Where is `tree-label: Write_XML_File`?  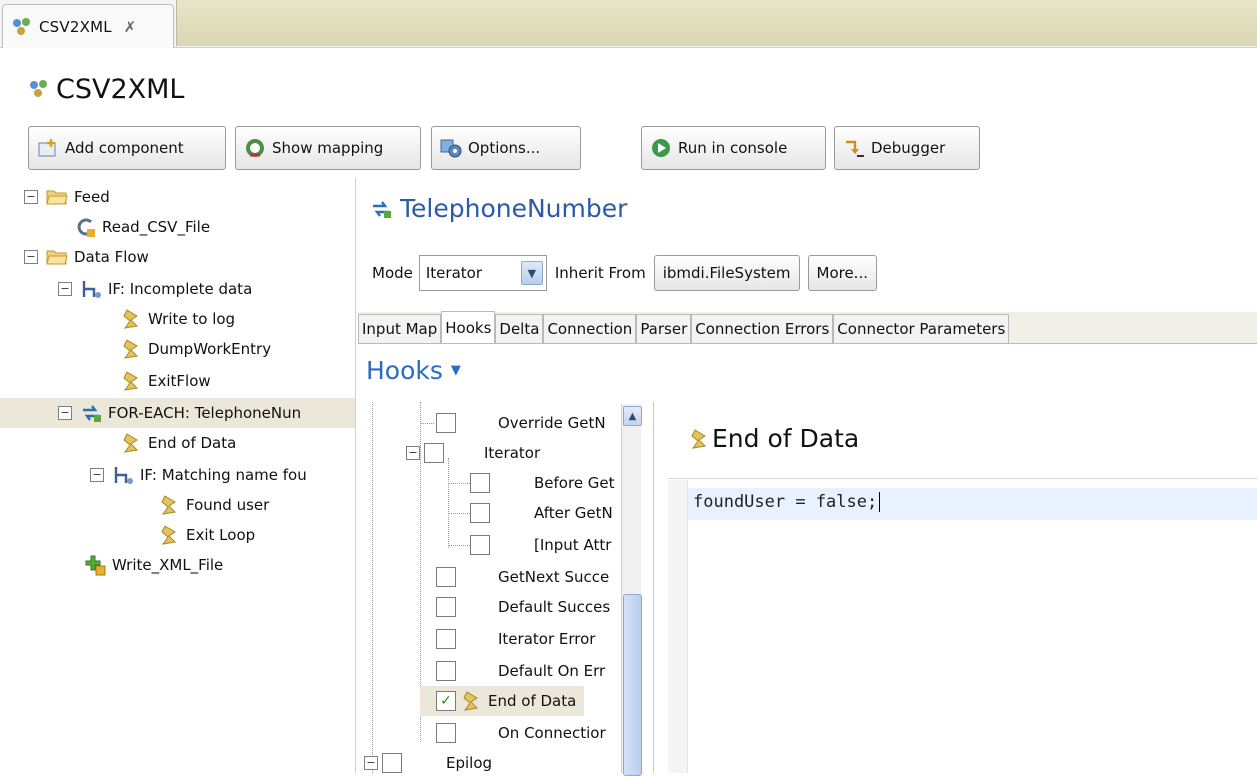
tree-label: Write_XML_File is located at coordinates (168, 565).